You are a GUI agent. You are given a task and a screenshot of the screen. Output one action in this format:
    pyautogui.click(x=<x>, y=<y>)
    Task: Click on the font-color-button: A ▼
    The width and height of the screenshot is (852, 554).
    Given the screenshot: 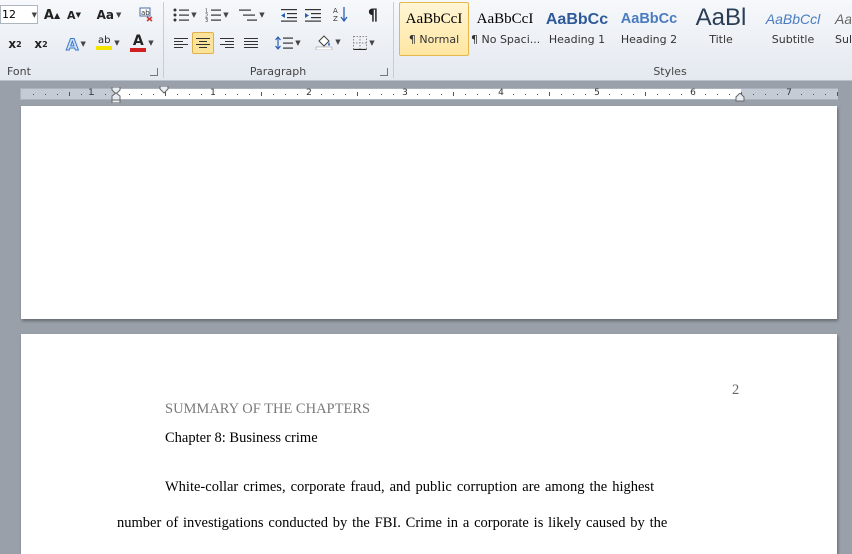 What is the action you would take?
    pyautogui.click(x=142, y=43)
    